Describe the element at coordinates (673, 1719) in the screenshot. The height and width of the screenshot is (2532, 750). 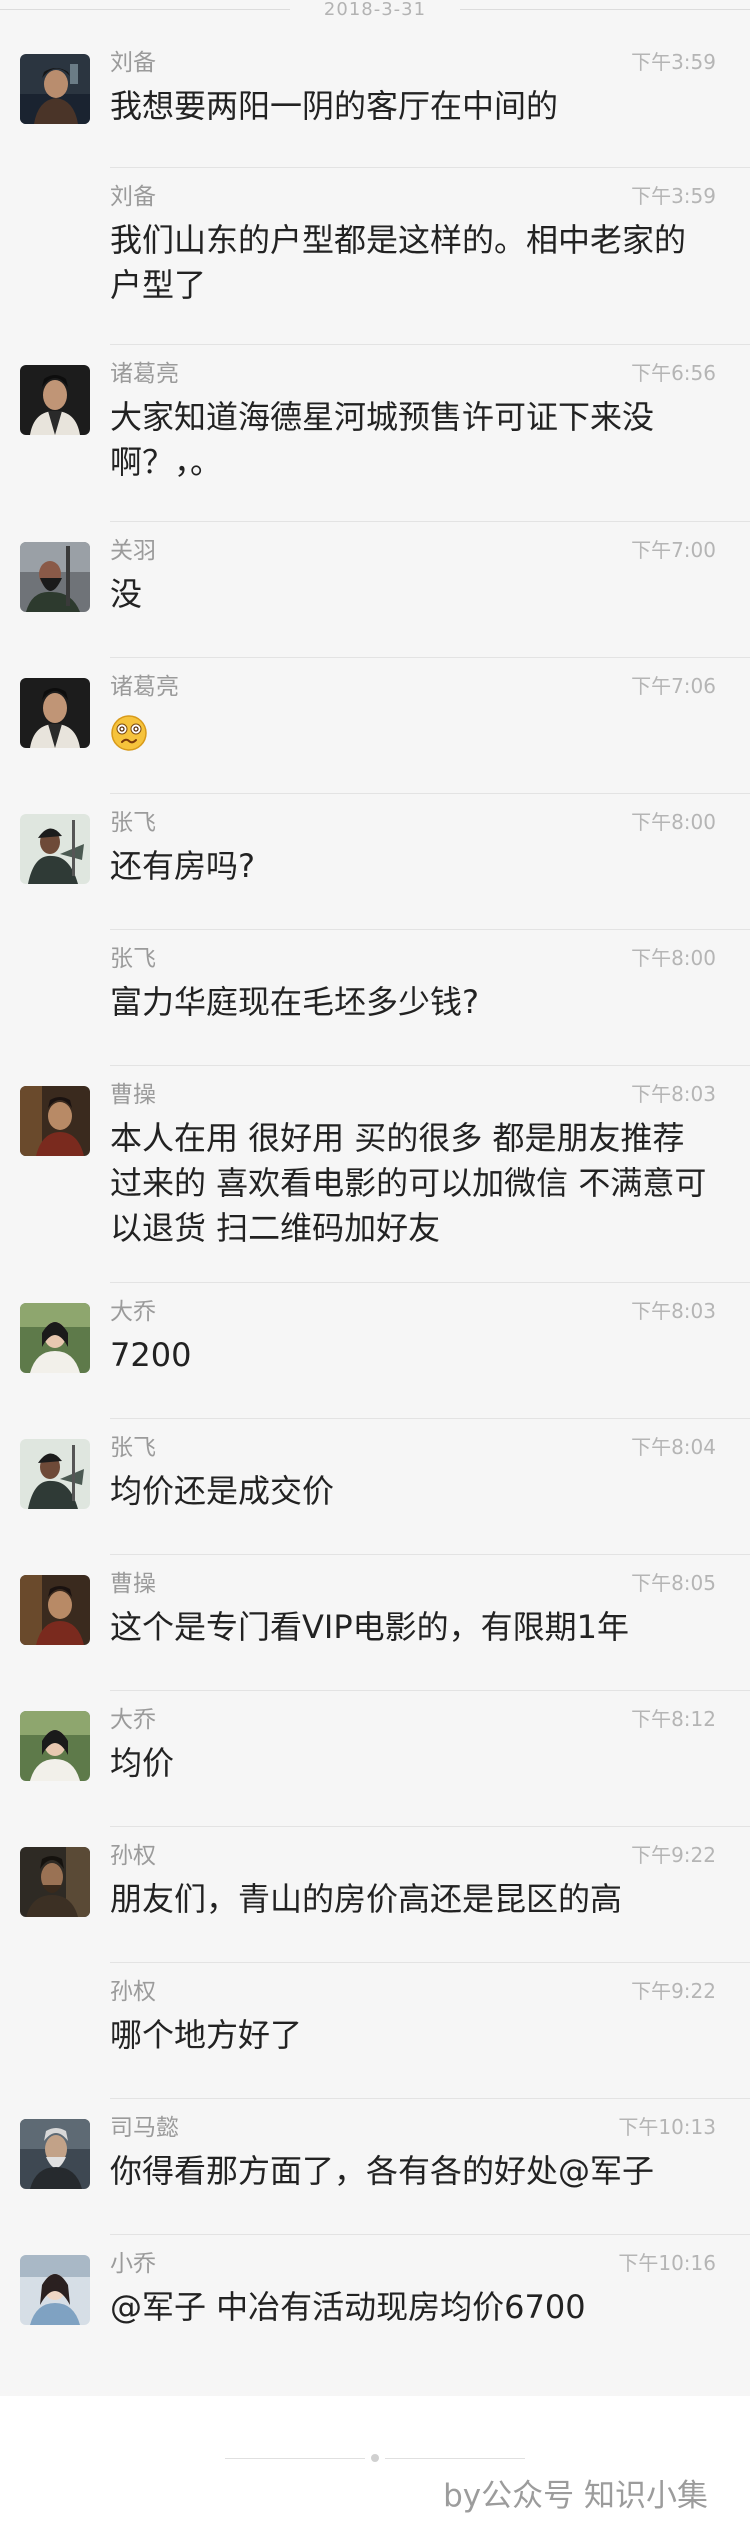
I see `message-time: 下午8:12` at that location.